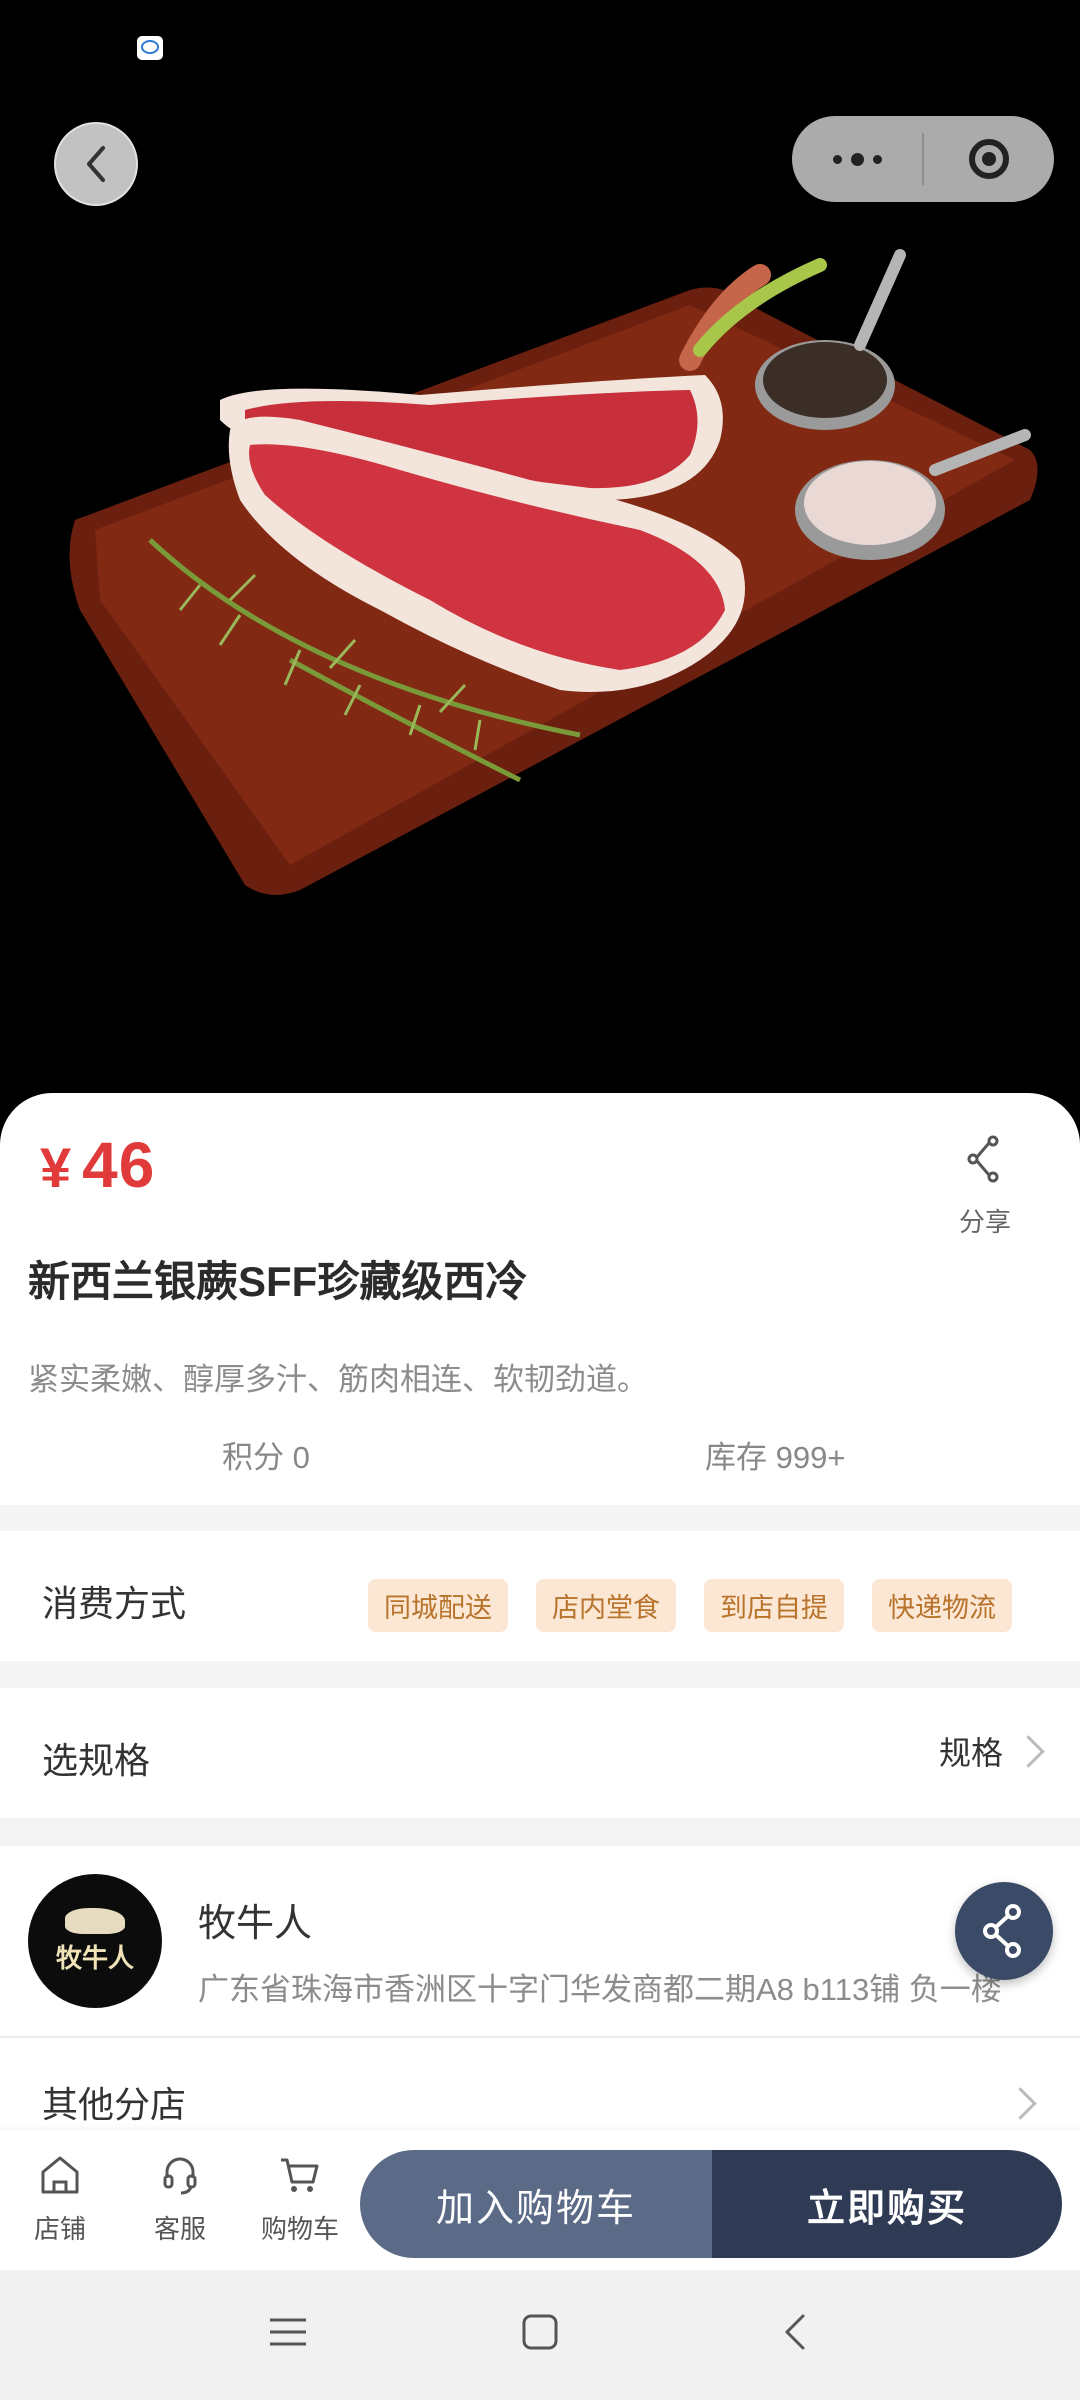 The image size is (1080, 2400). Describe the element at coordinates (300, 2199) in the screenshot. I see `nav-cart: 购物车` at that location.